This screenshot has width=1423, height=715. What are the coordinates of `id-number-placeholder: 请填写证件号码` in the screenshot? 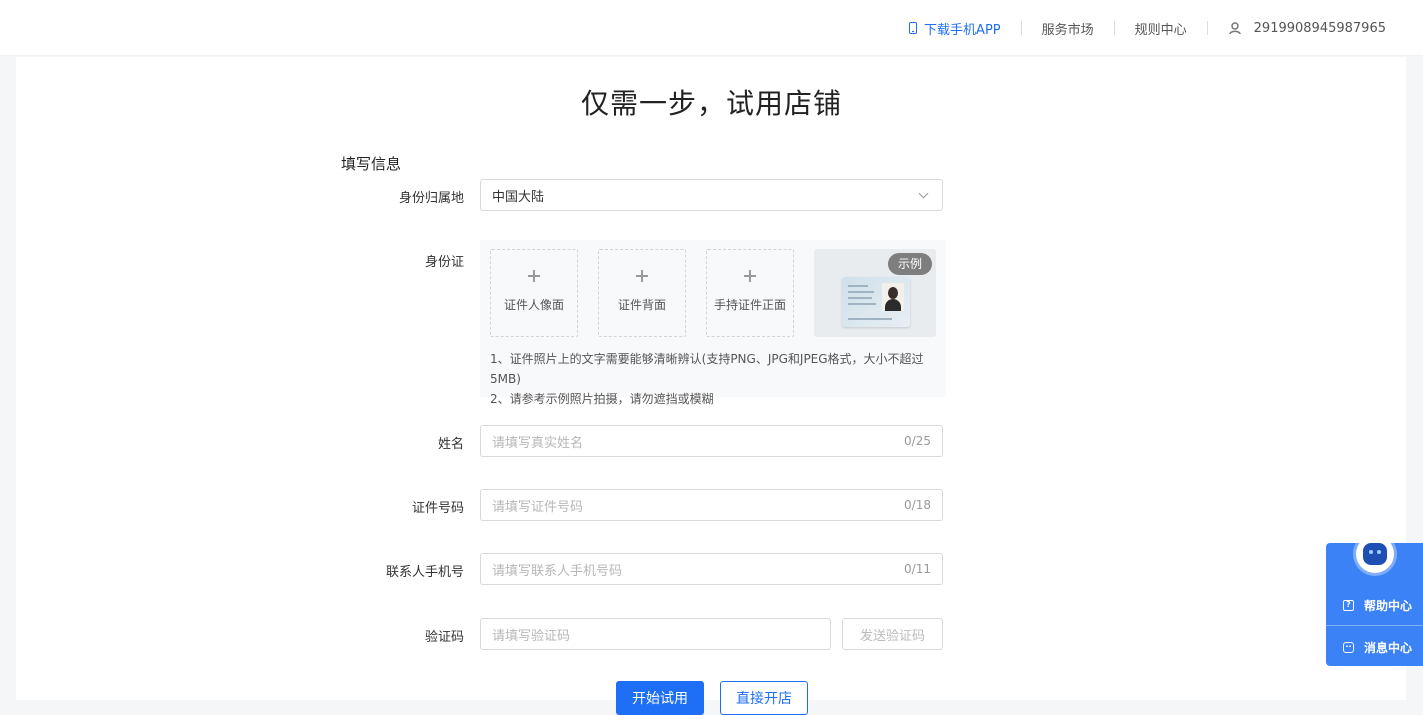 It's located at (538, 507).